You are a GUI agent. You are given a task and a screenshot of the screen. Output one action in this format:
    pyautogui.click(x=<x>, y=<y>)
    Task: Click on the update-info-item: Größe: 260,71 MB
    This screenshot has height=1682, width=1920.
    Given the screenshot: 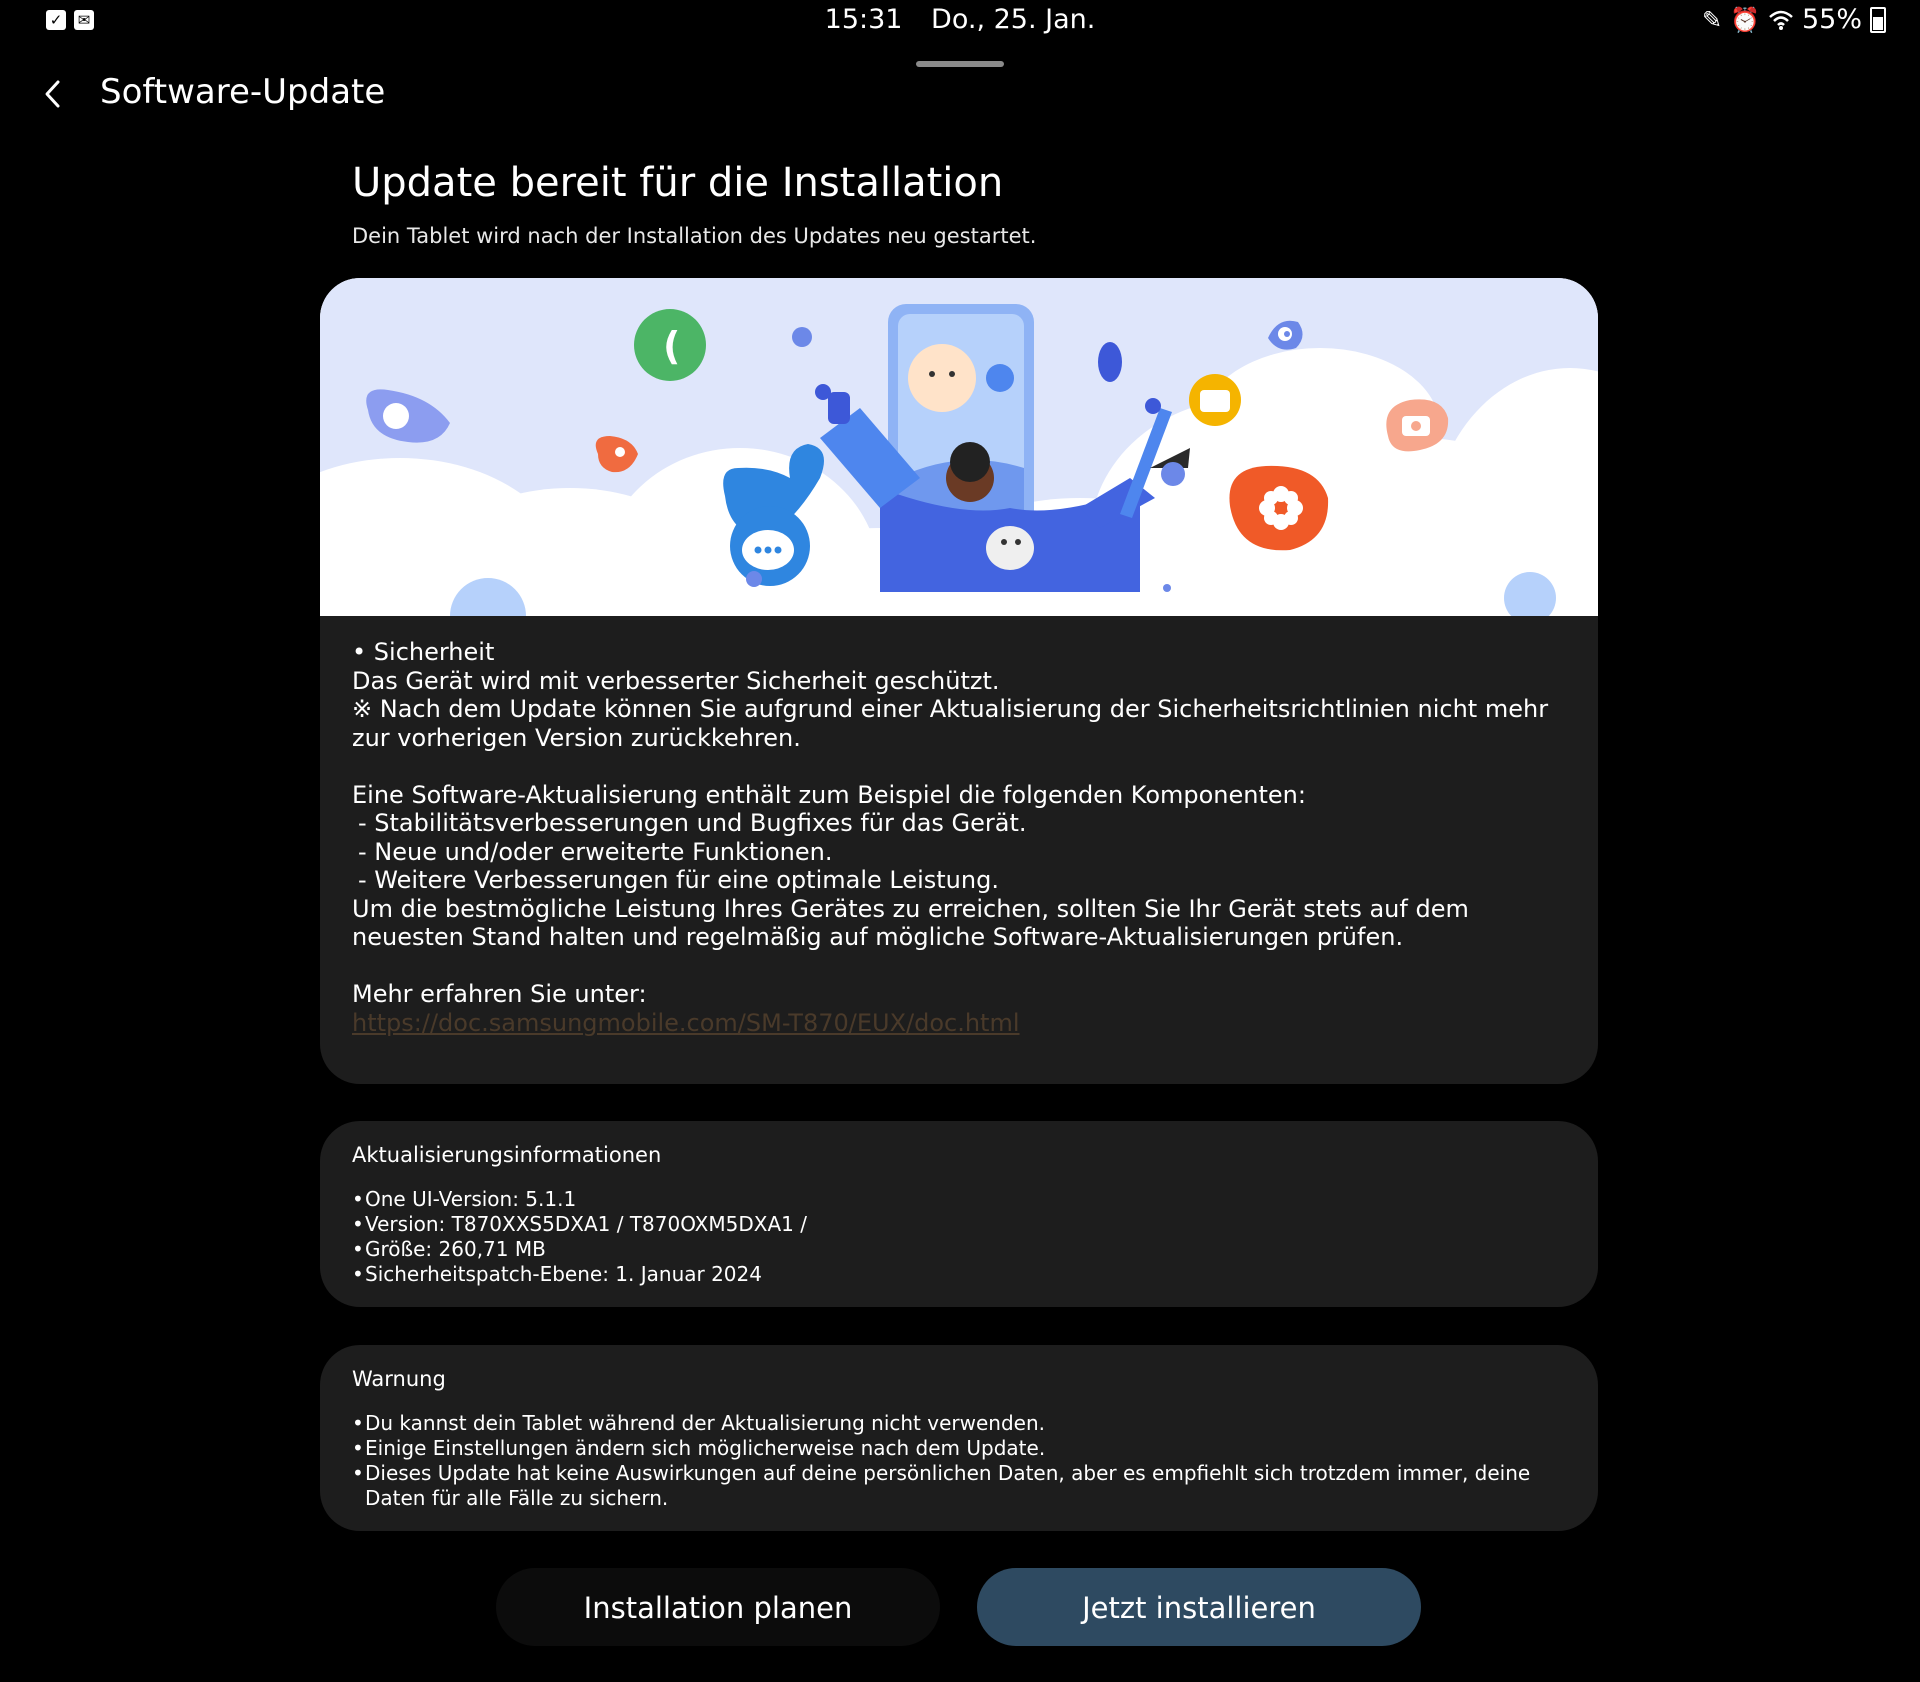 What is the action you would take?
    pyautogui.click(x=455, y=1249)
    